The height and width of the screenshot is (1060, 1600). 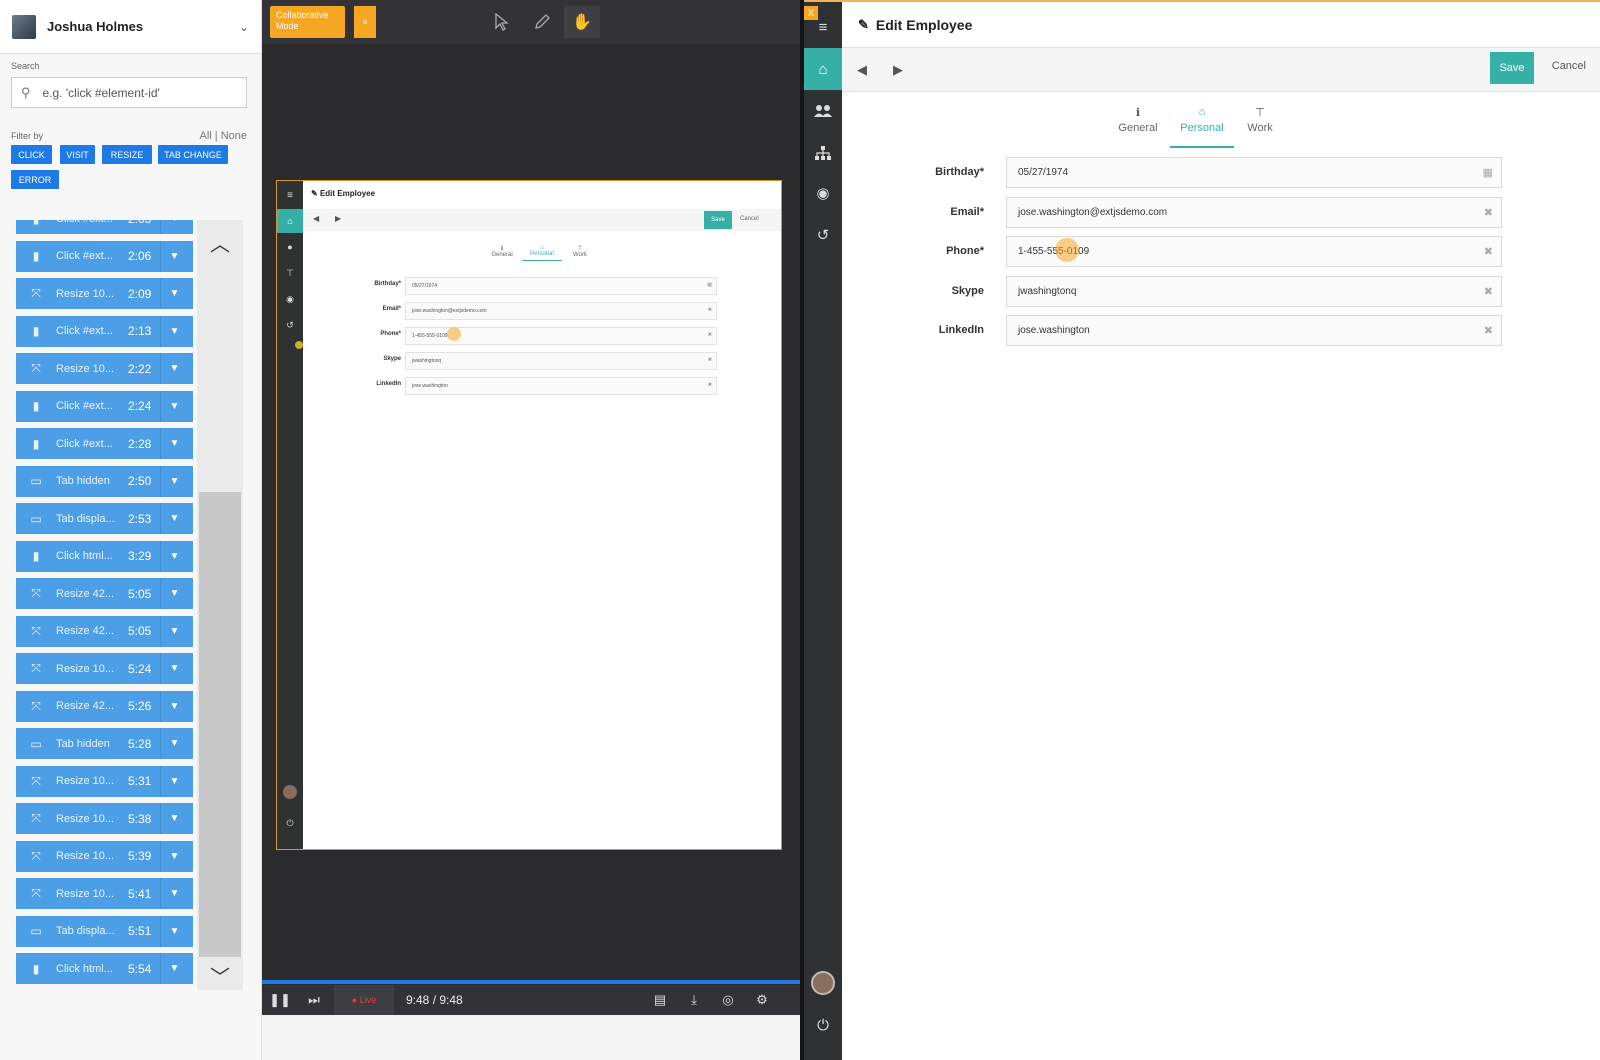 I want to click on filter-chip-visit: VISIT, so click(x=77, y=154).